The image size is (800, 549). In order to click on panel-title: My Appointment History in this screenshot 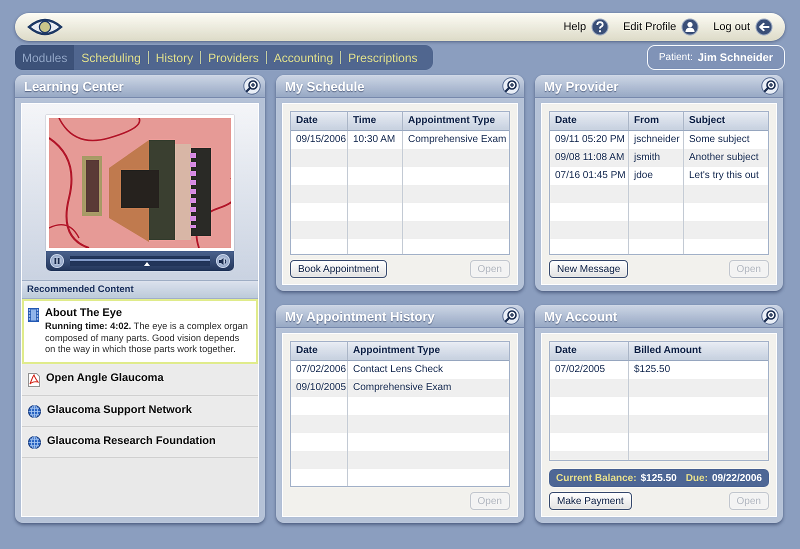, I will do `click(360, 316)`.